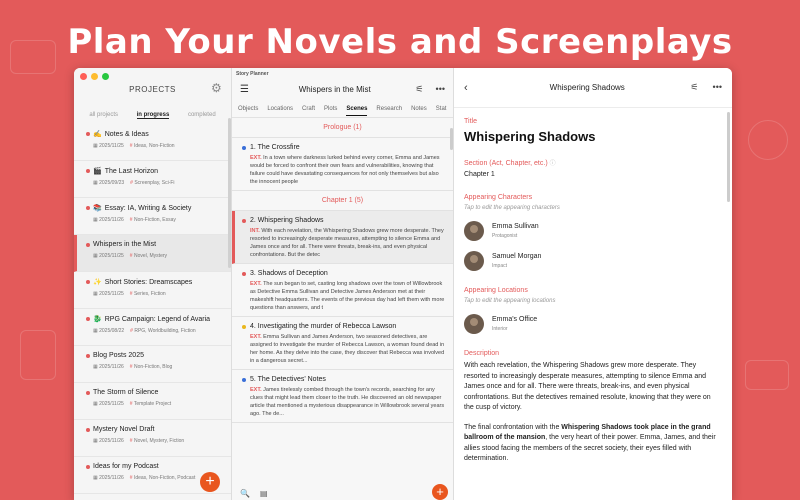 The height and width of the screenshot is (500, 800). I want to click on project-date: ▦ 2025/09/23, so click(108, 183).